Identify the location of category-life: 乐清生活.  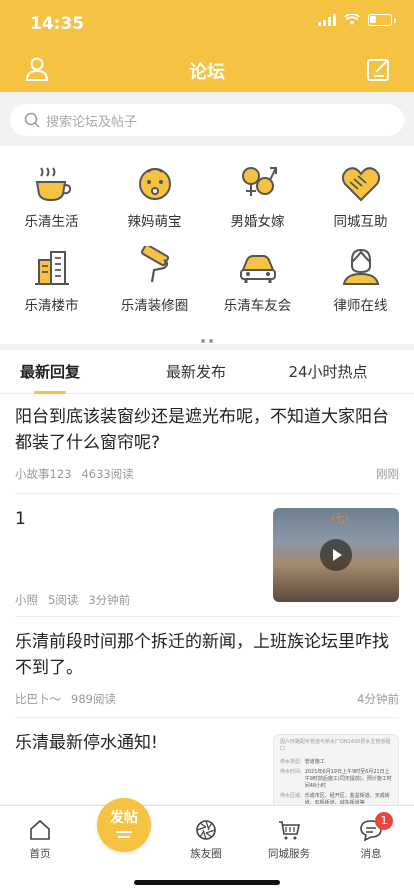
(51, 196).